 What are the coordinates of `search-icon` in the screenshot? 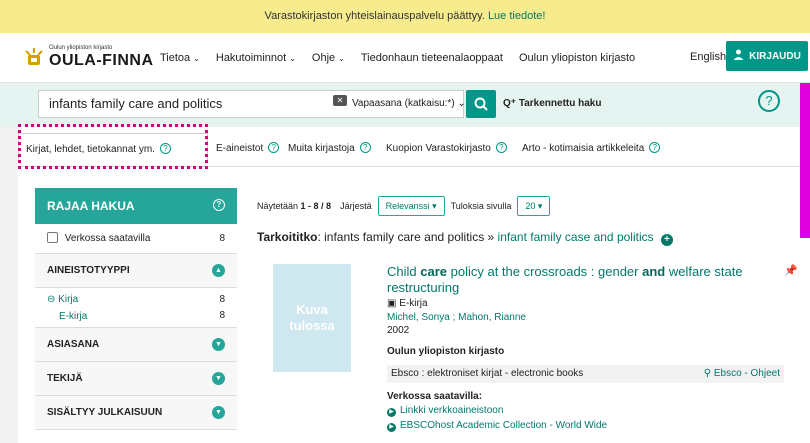 It's located at (481, 104).